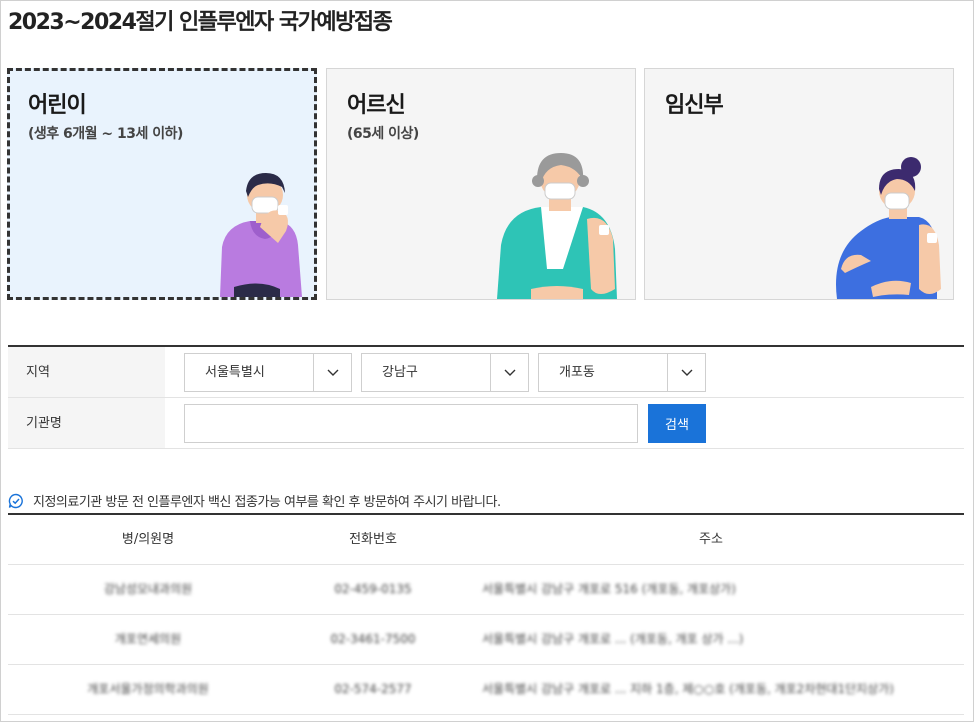  What do you see at coordinates (373, 639) in the screenshot?
I see `clinic-phone: 02-3461-7500` at bounding box center [373, 639].